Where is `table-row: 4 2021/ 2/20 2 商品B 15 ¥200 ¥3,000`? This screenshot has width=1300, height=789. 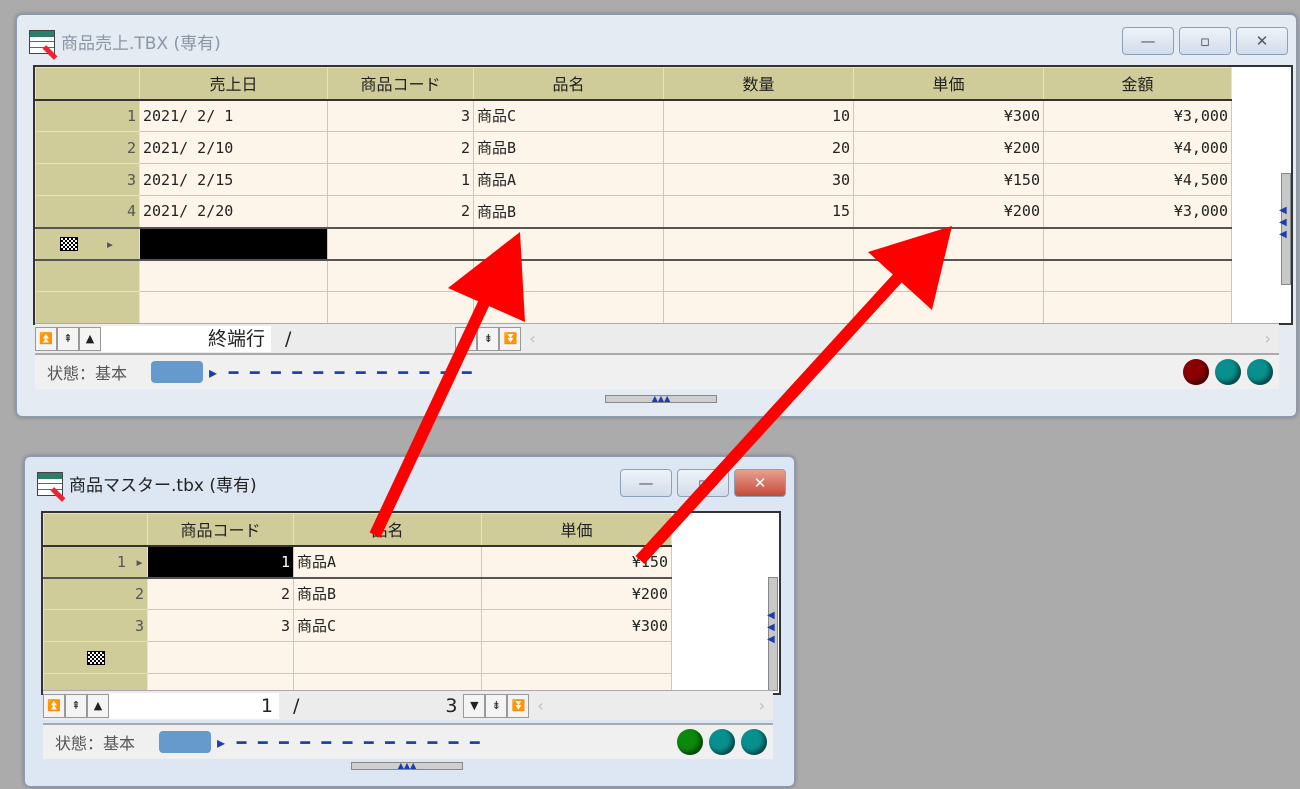 table-row: 4 2021/ 2/20 2 商品B 15 ¥200 ¥3,000 is located at coordinates (633, 211).